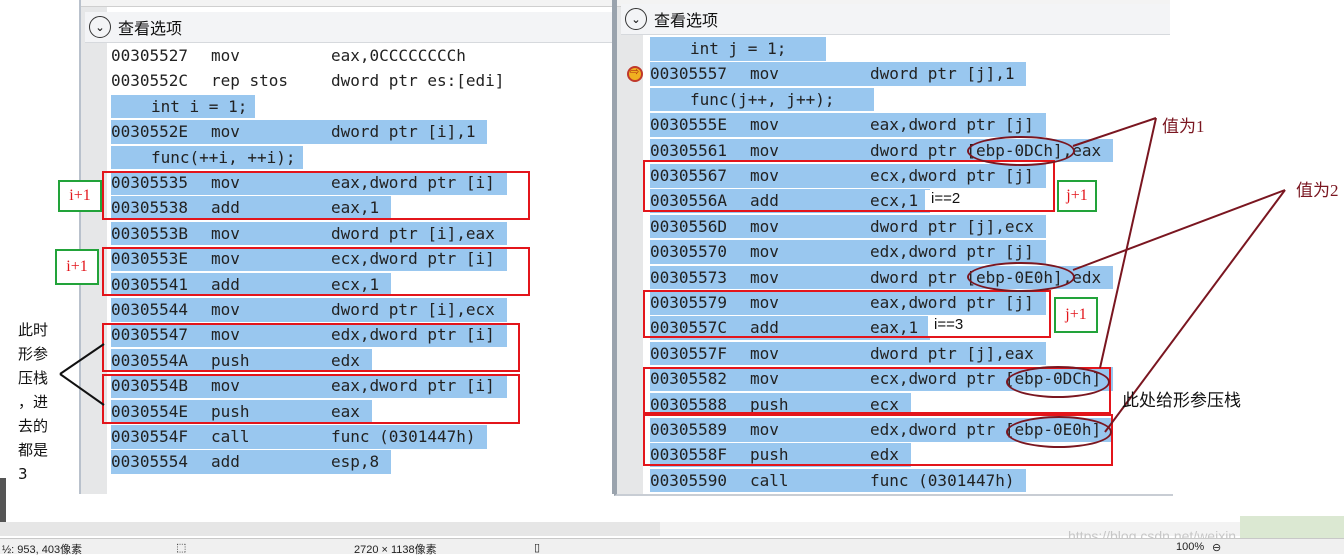  Describe the element at coordinates (1183, 126) in the screenshot. I see `value-1-note: 值为1` at that location.